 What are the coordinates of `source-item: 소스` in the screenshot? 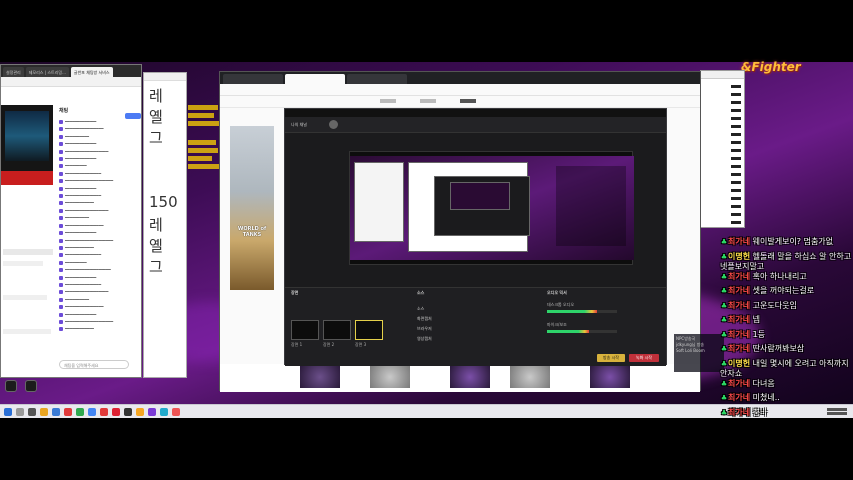 It's located at (420, 309).